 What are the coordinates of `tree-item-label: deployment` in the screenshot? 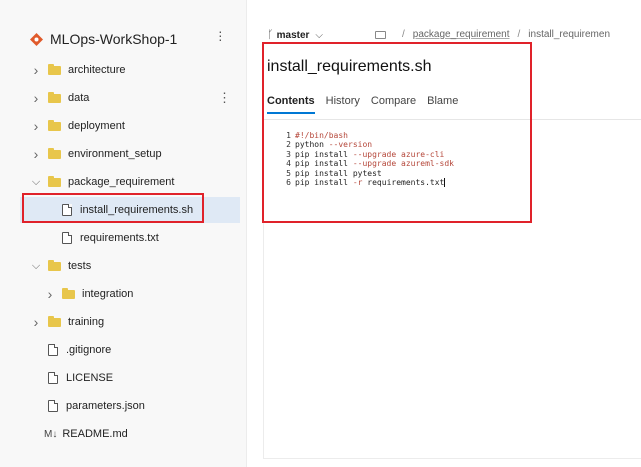 It's located at (96, 126).